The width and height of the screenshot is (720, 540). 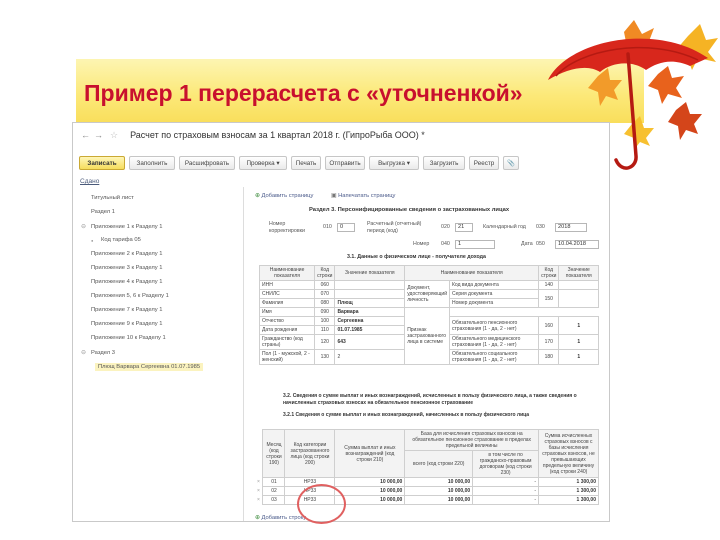 I want to click on column-header: Наименование показателя, so click(x=287, y=273).